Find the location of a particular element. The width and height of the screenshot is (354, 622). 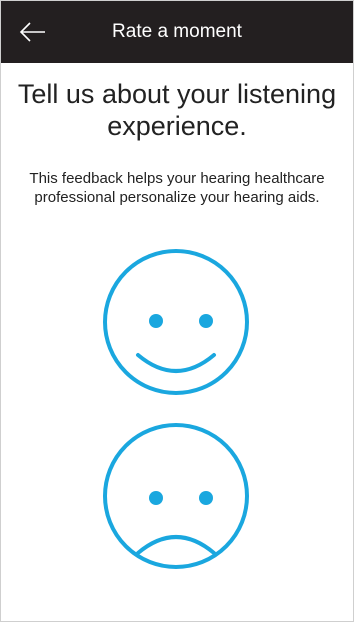

happy-rating-button is located at coordinates (176, 322).